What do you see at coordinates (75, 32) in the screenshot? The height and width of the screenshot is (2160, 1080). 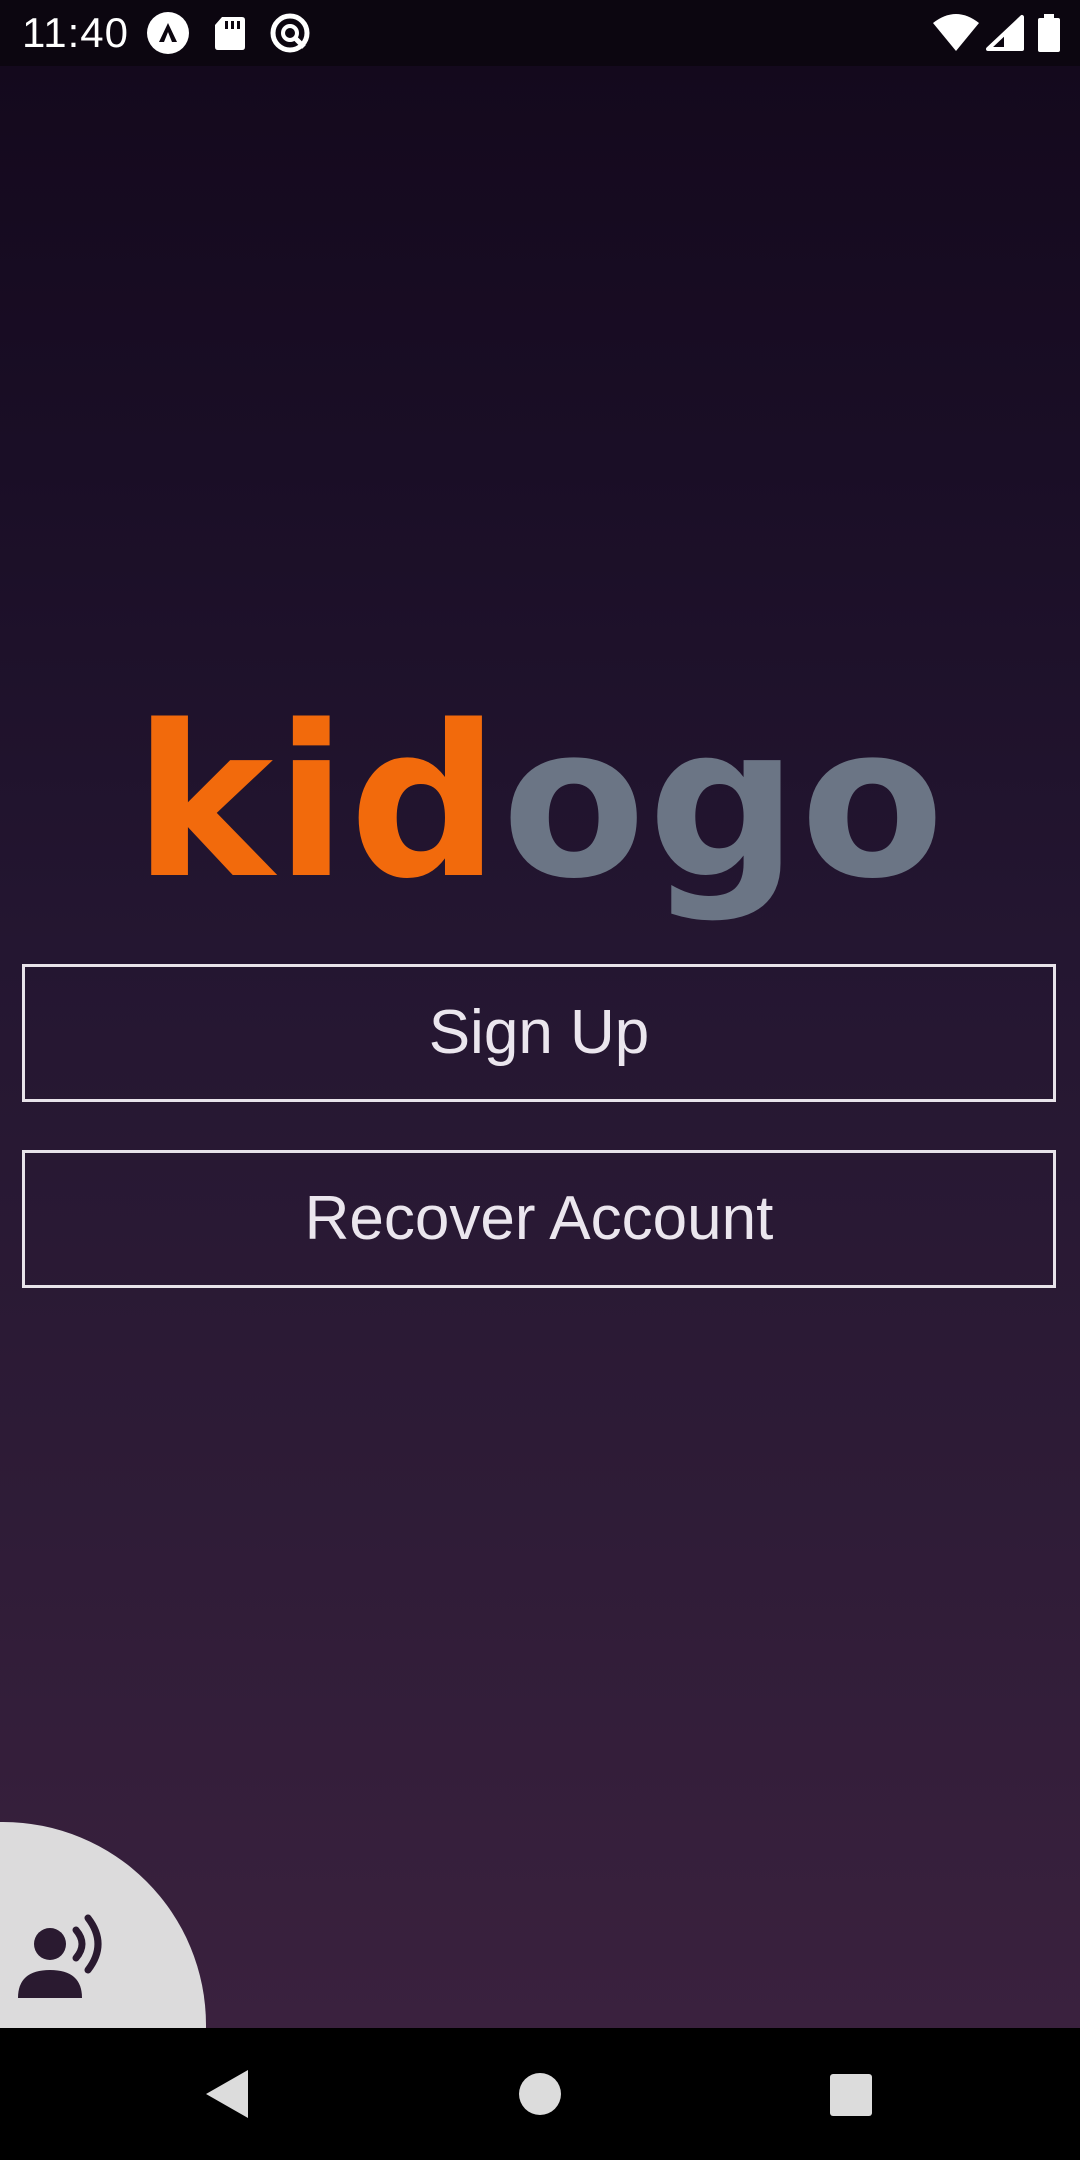 I see `status-time: 11:40` at bounding box center [75, 32].